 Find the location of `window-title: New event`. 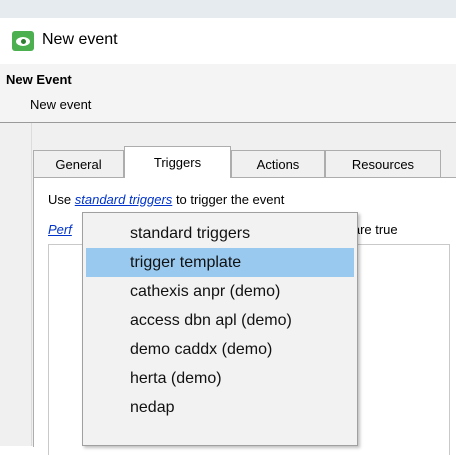

window-title: New event is located at coordinates (80, 39).